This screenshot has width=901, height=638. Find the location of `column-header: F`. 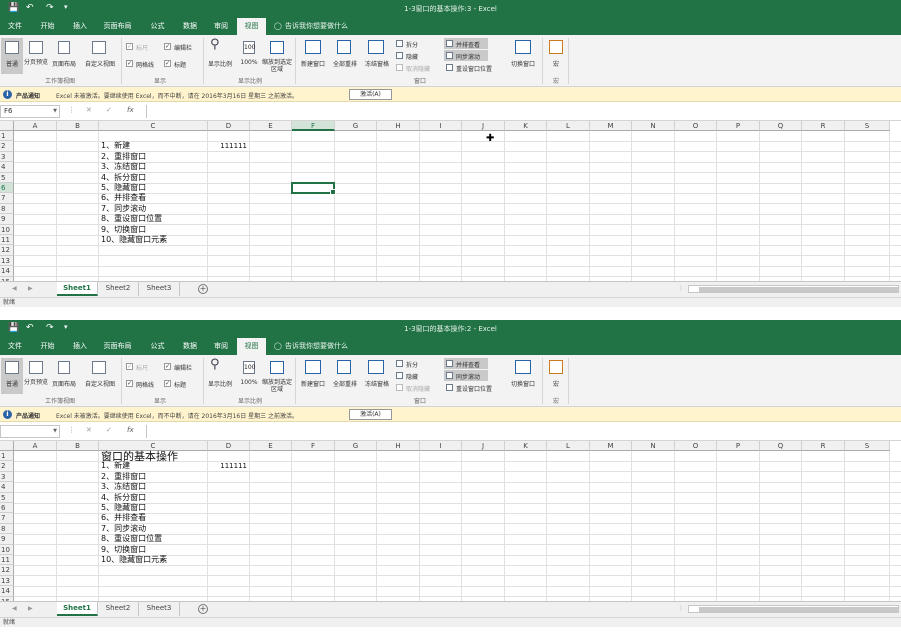

column-header: F is located at coordinates (313, 126).